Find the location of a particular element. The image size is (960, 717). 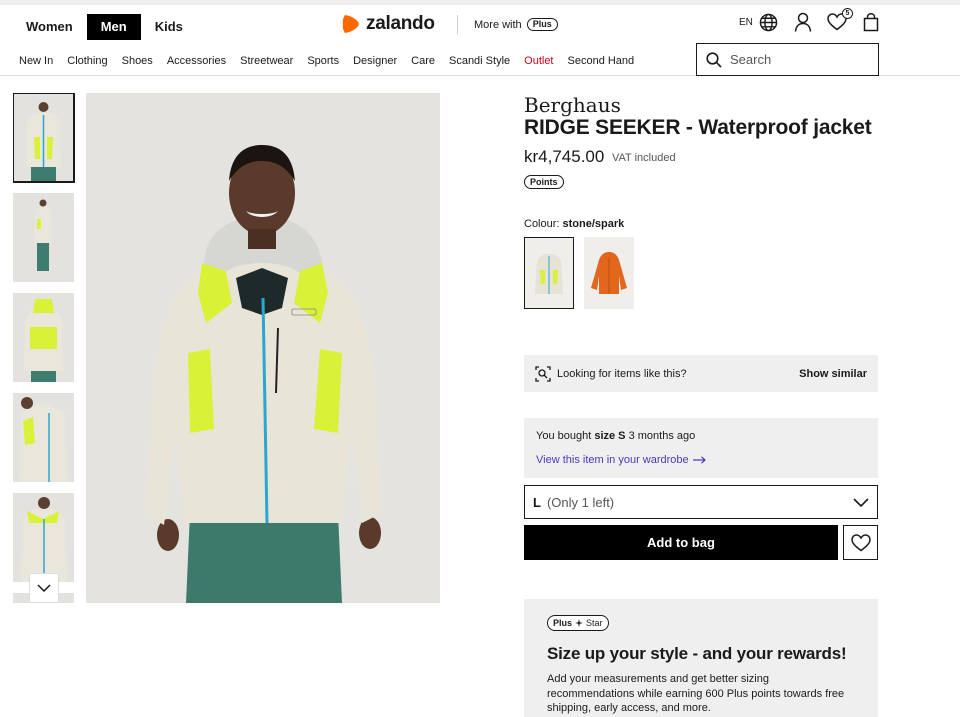

plus-star-badge-star: Star is located at coordinates (594, 623).